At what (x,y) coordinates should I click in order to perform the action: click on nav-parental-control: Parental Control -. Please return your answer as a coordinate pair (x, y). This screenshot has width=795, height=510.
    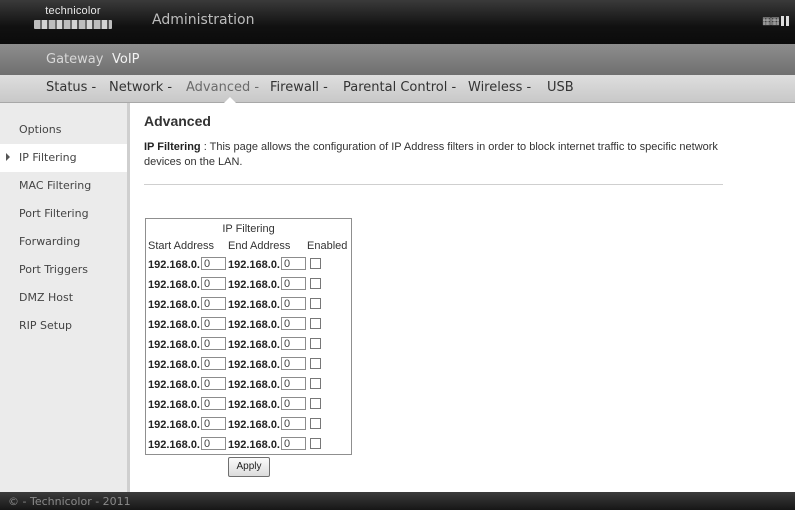
    Looking at the image, I should click on (399, 87).